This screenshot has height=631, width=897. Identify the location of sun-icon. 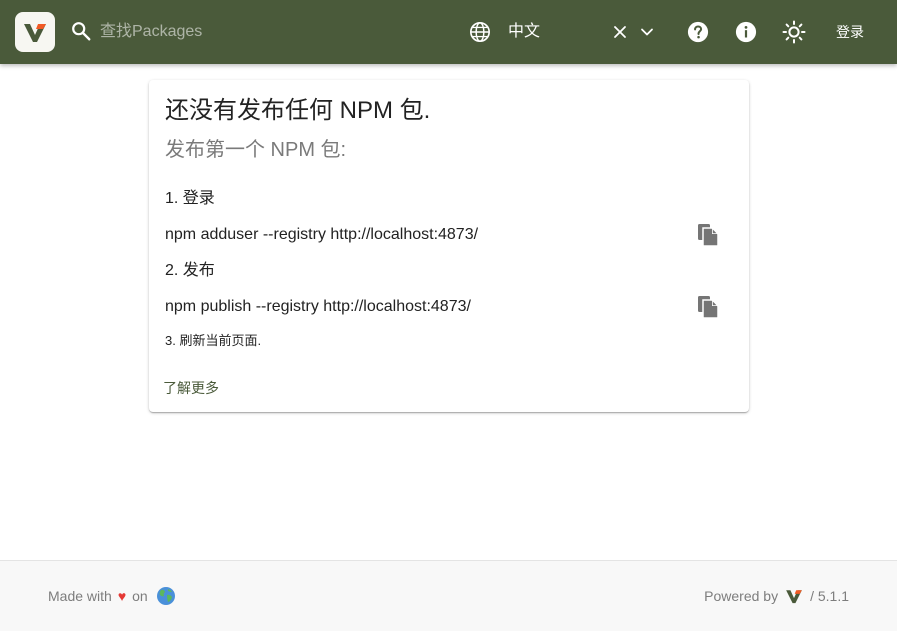
(794, 32).